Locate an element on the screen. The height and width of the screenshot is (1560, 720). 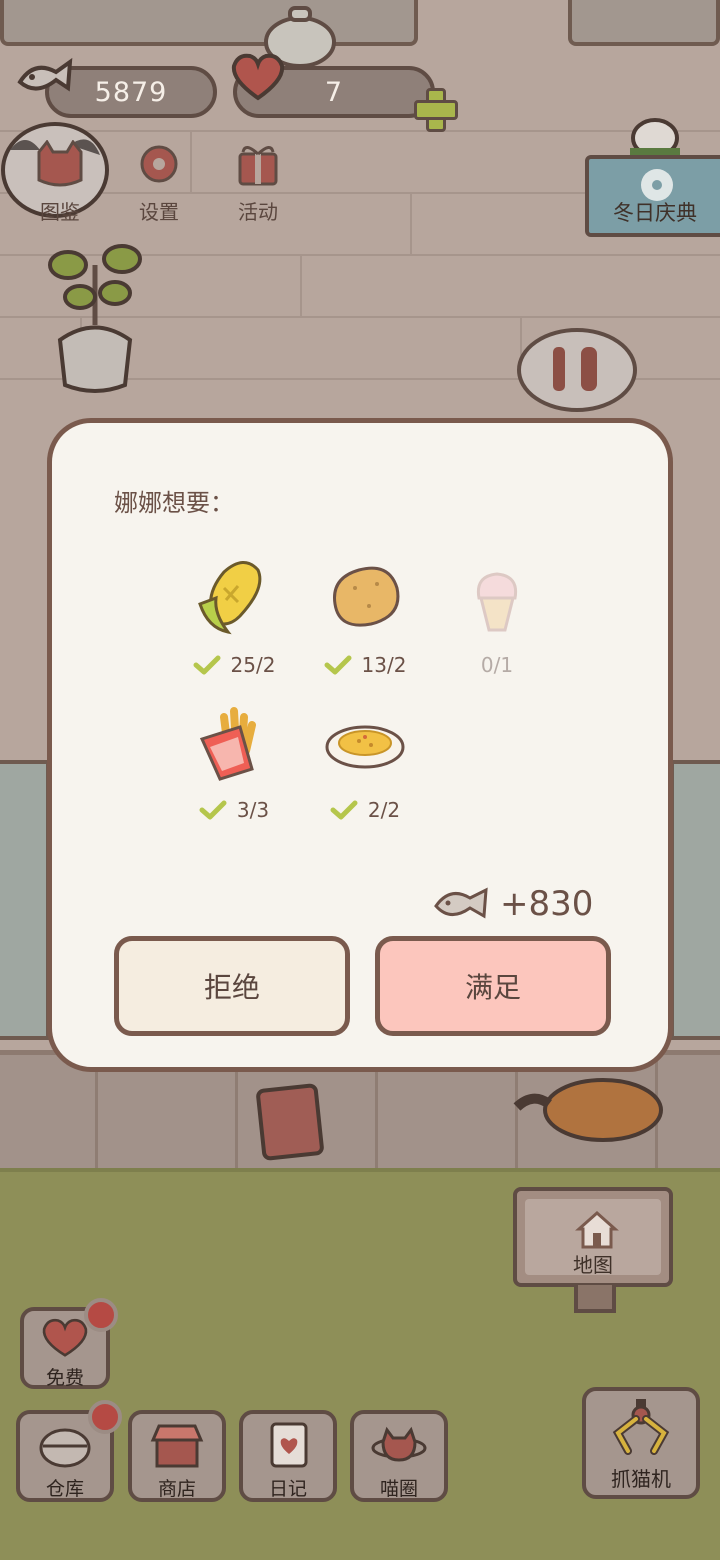
gift-icon is located at coordinates (258, 166).